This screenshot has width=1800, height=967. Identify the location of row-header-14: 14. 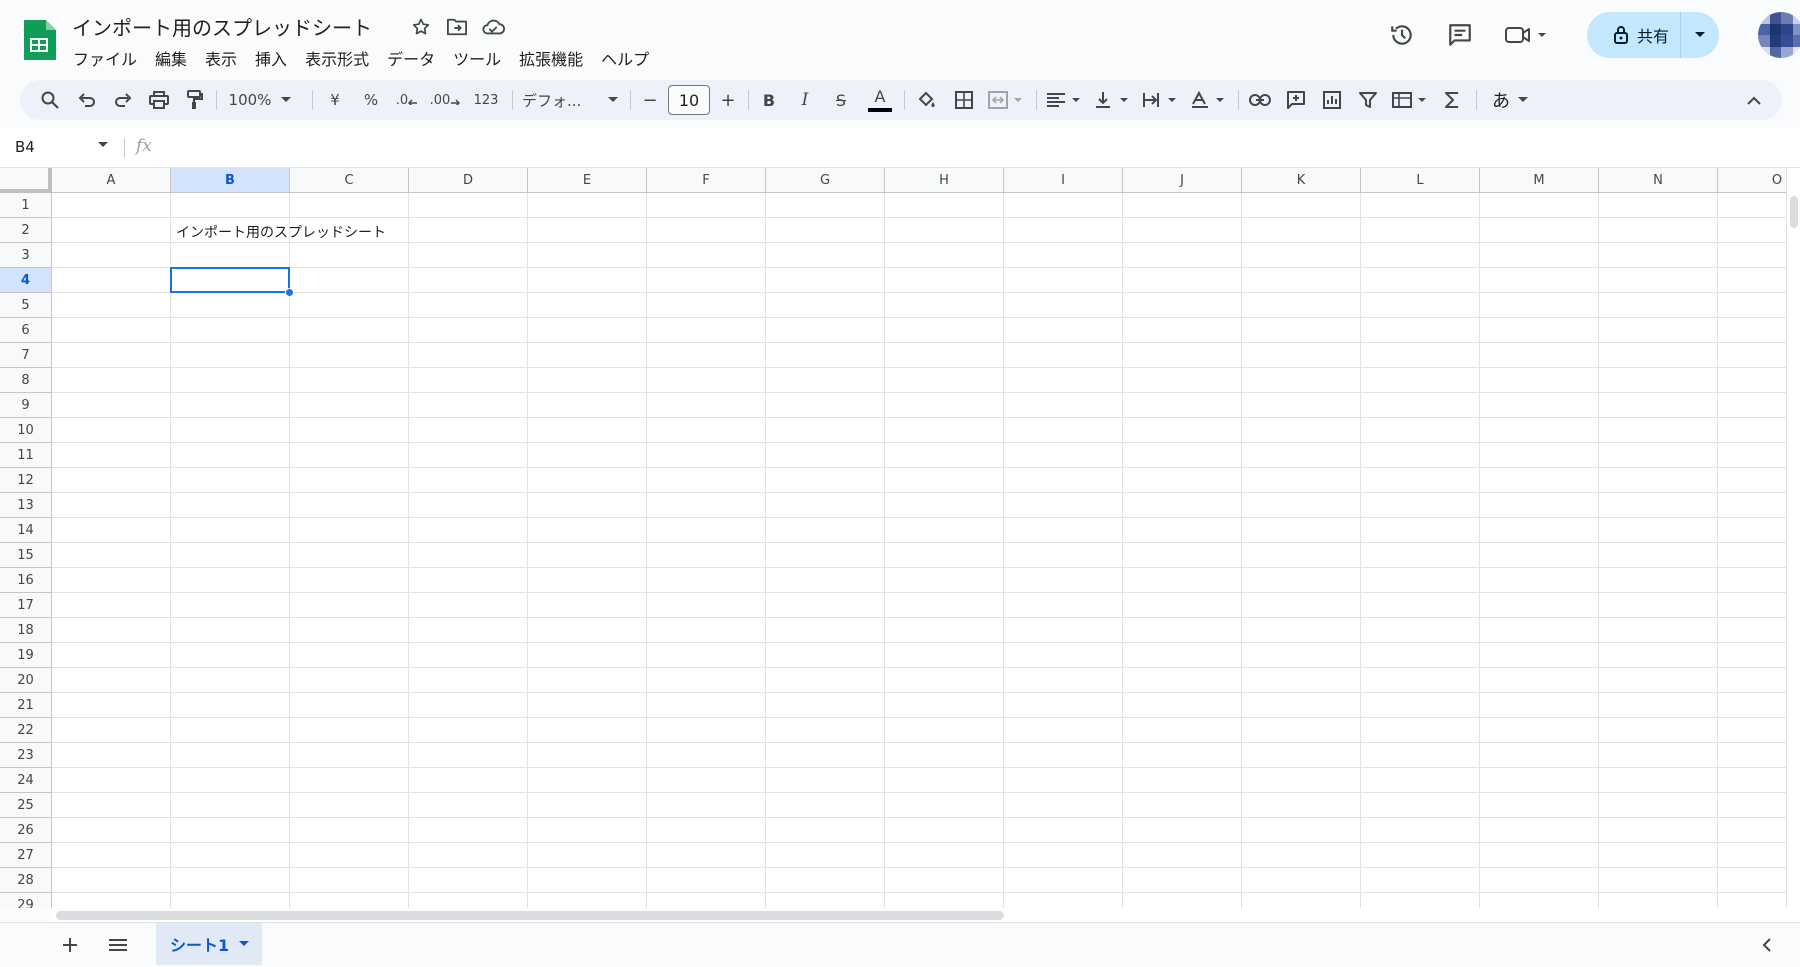
(26, 530).